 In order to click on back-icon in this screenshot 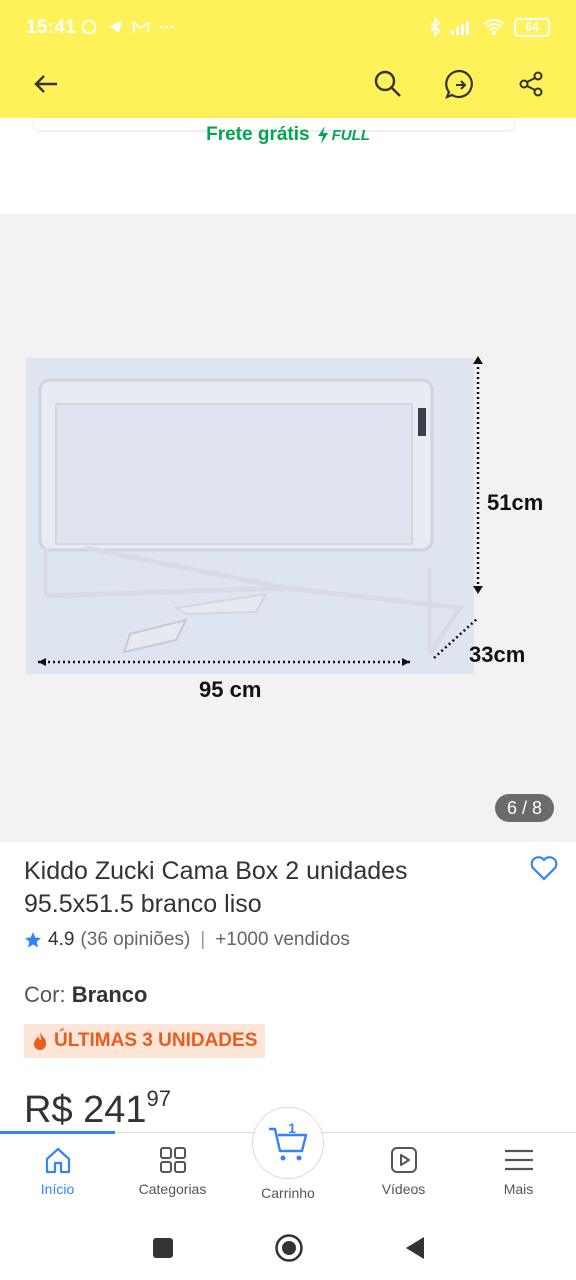, I will do `click(45, 84)`.